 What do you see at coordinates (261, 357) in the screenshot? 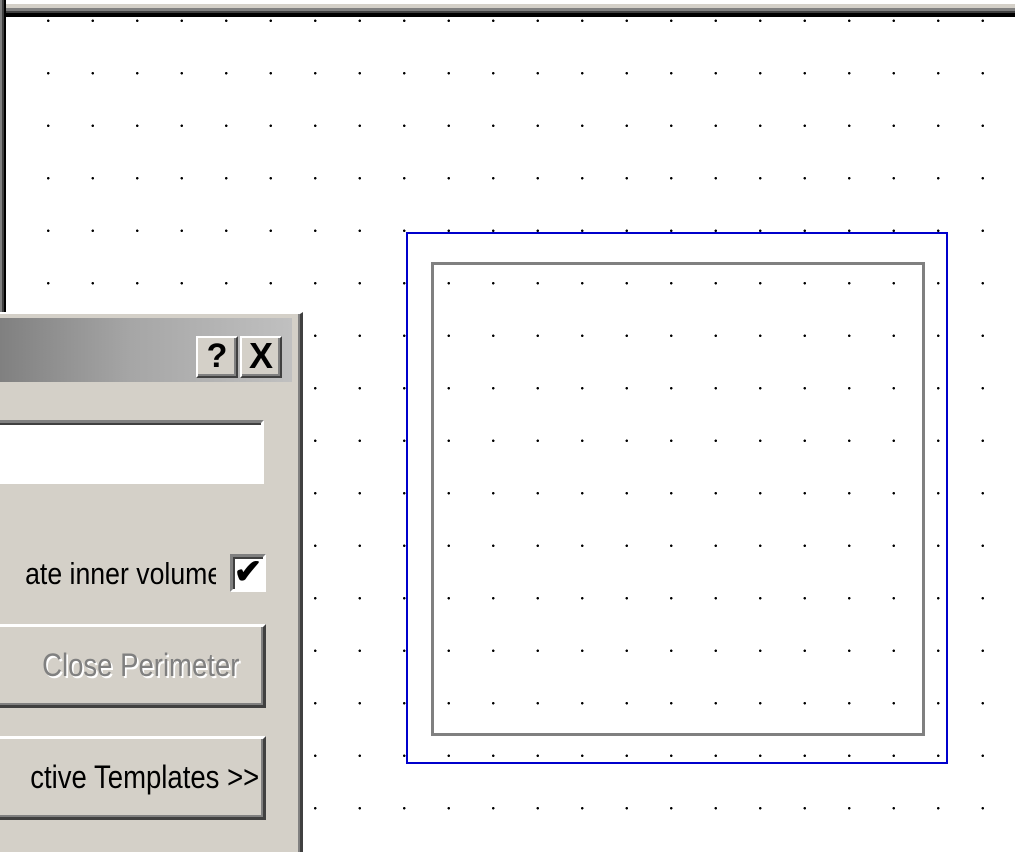
I see `close-icon: X` at bounding box center [261, 357].